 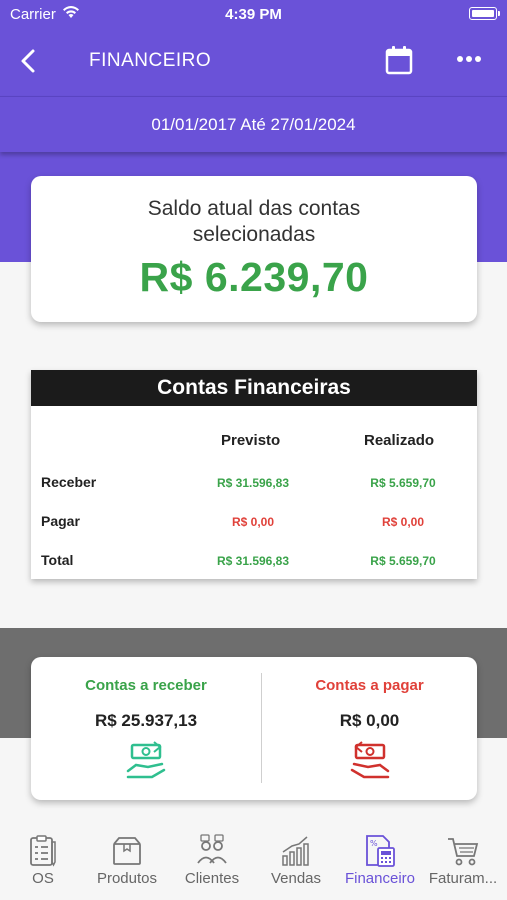 I want to click on row-label-pagar: Pagar, so click(x=60, y=521).